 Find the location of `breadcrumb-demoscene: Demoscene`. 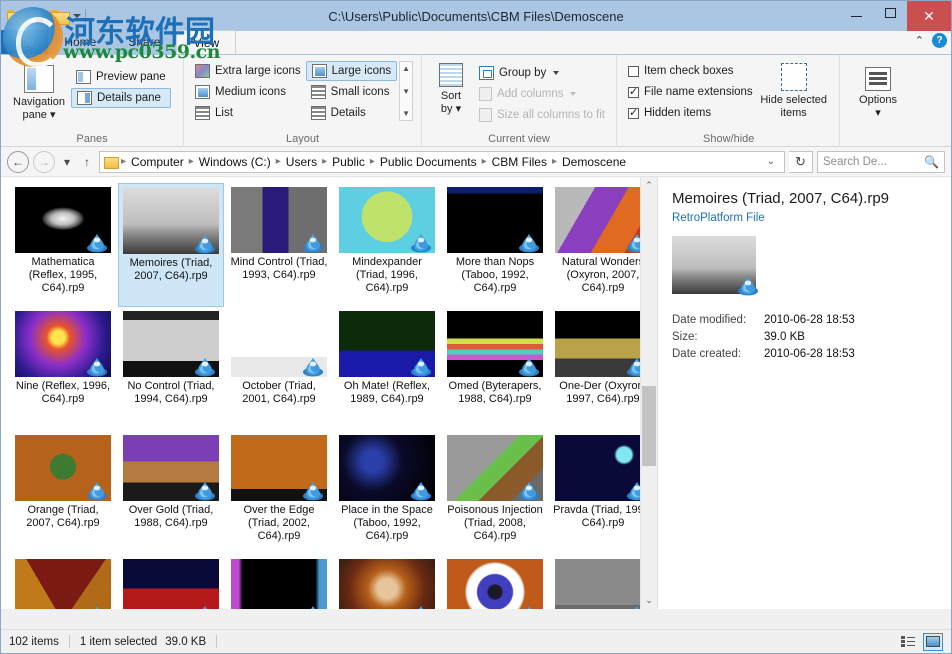

breadcrumb-demoscene: Demoscene is located at coordinates (594, 162).